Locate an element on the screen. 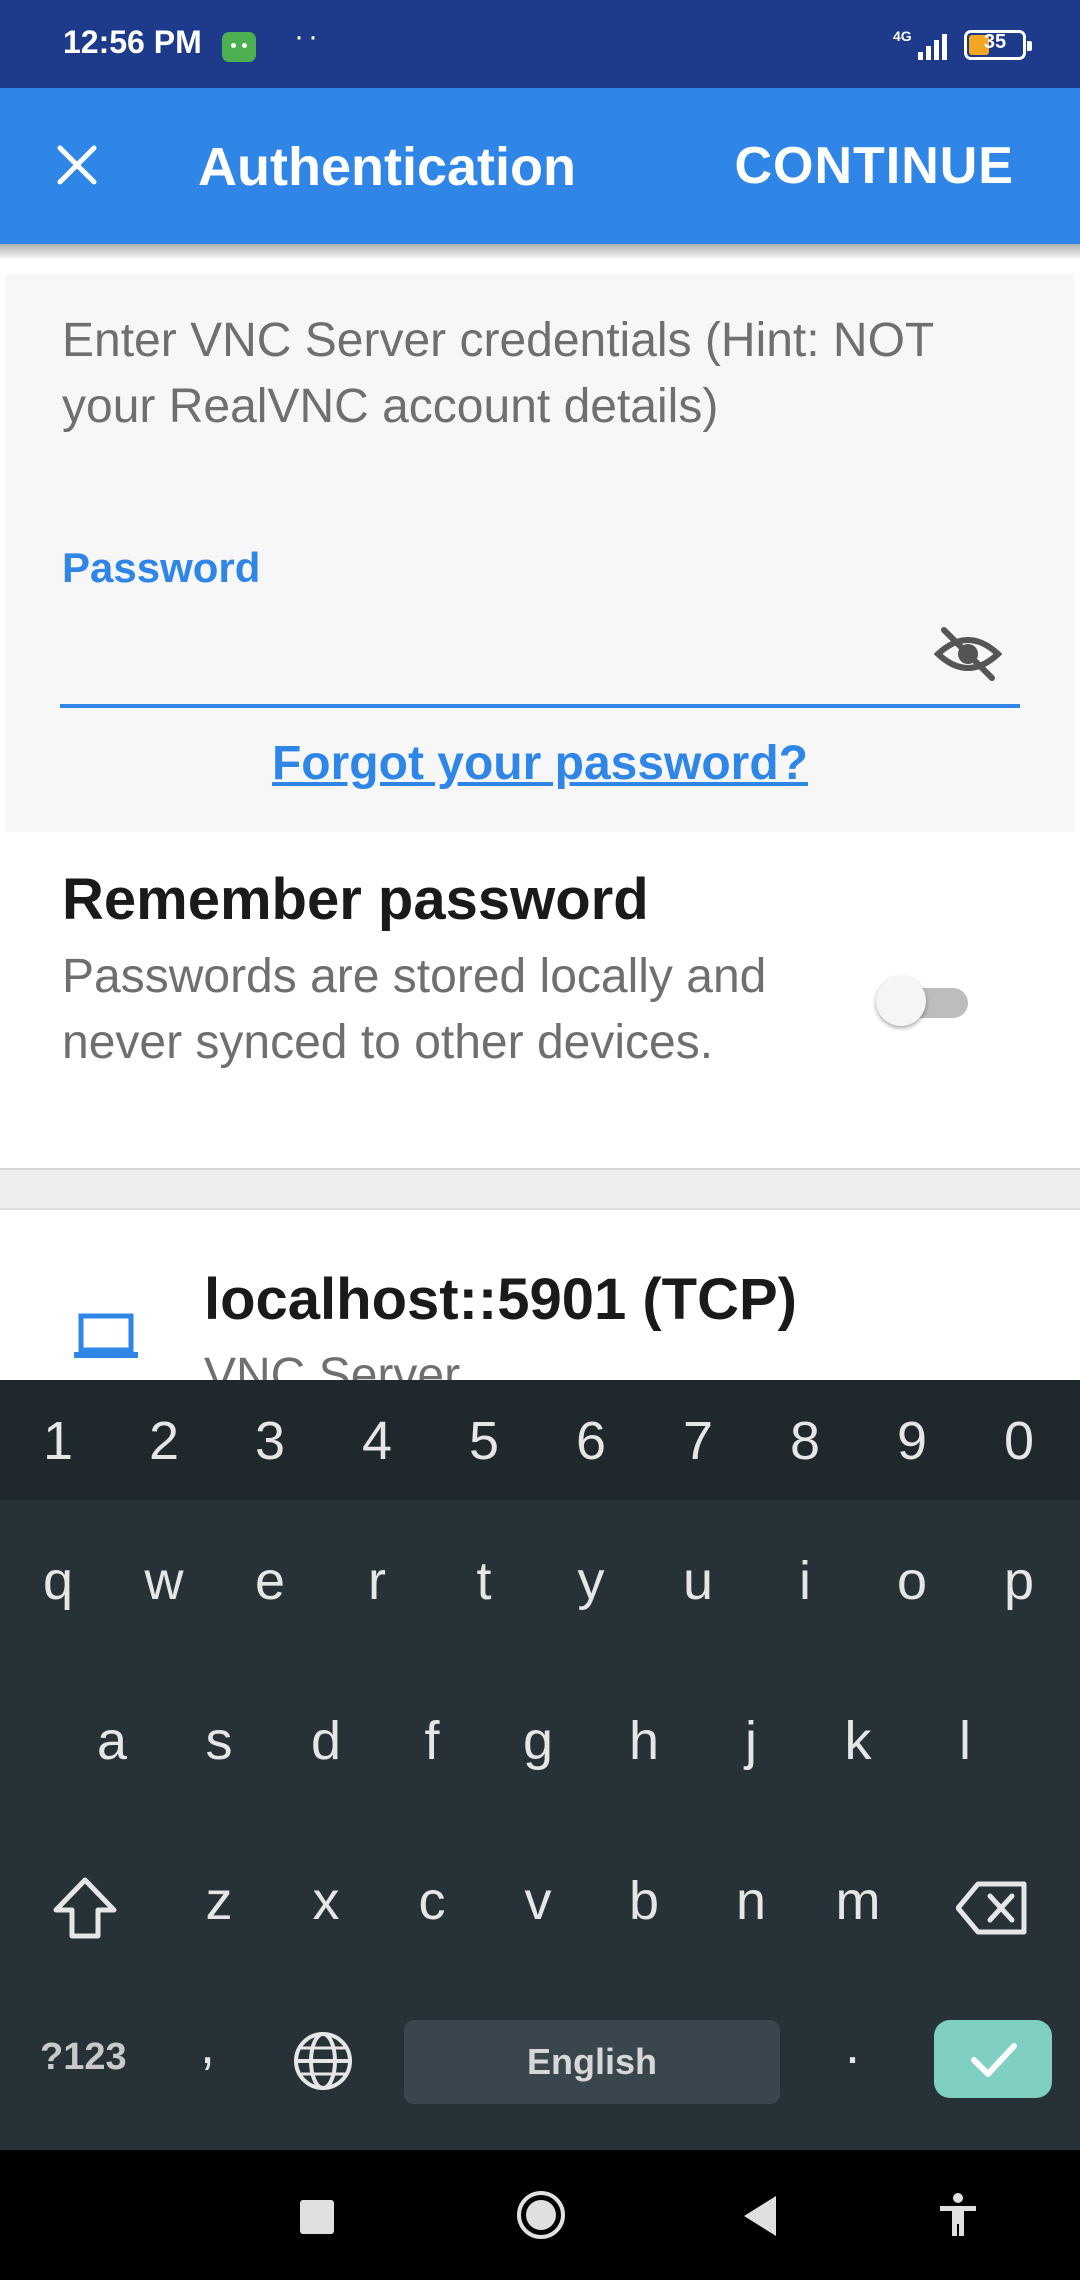 The image size is (1080, 2280). password-underline is located at coordinates (540, 706).